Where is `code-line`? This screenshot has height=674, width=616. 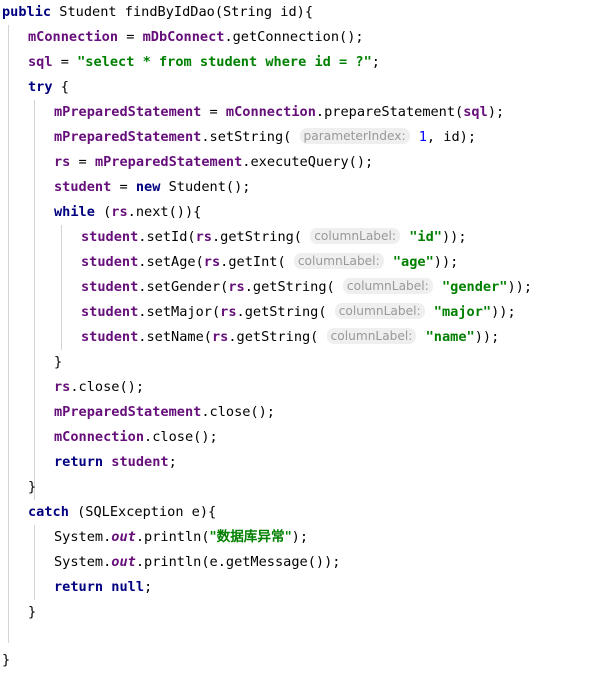
code-line is located at coordinates (5, 637).